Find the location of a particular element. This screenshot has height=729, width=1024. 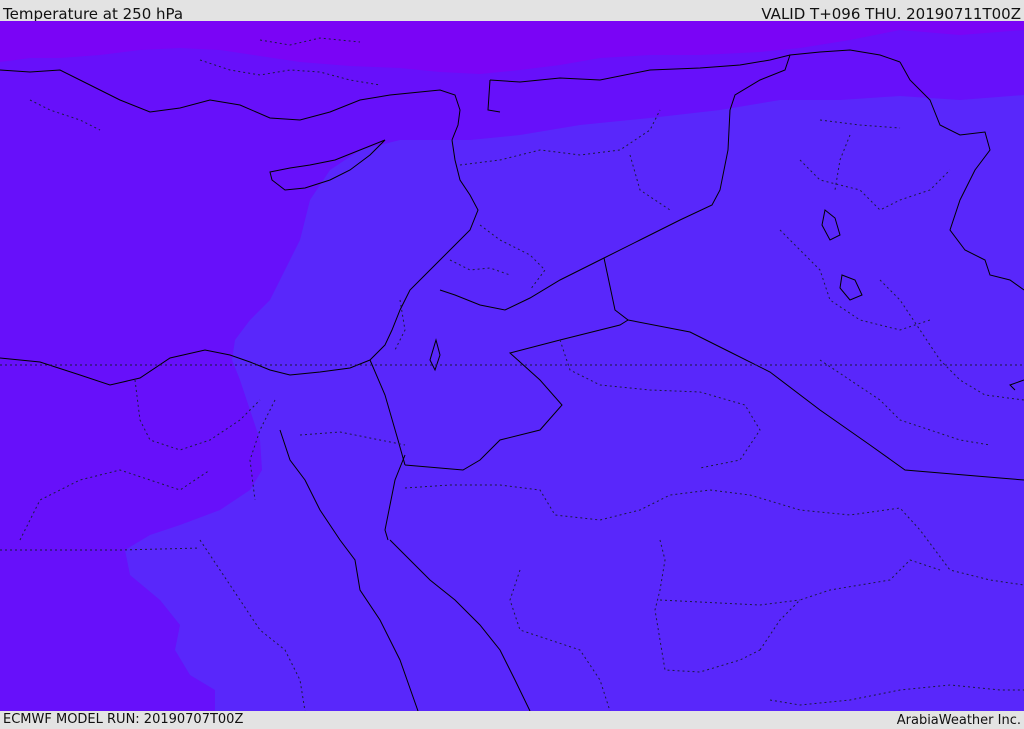

model-run: ECMWF MODEL RUN: 20190707T00Z is located at coordinates (123, 719).